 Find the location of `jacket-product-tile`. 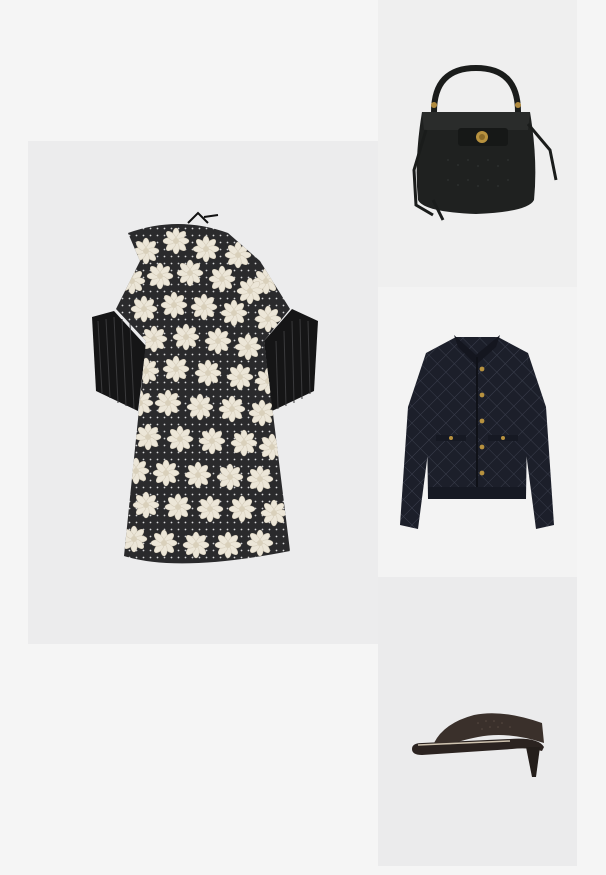

jacket-product-tile is located at coordinates (477, 432).